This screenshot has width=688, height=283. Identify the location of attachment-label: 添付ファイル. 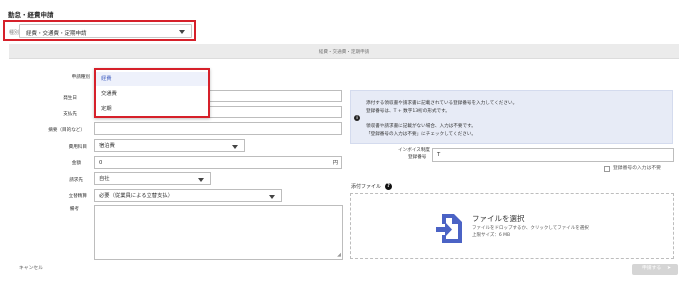
(366, 187).